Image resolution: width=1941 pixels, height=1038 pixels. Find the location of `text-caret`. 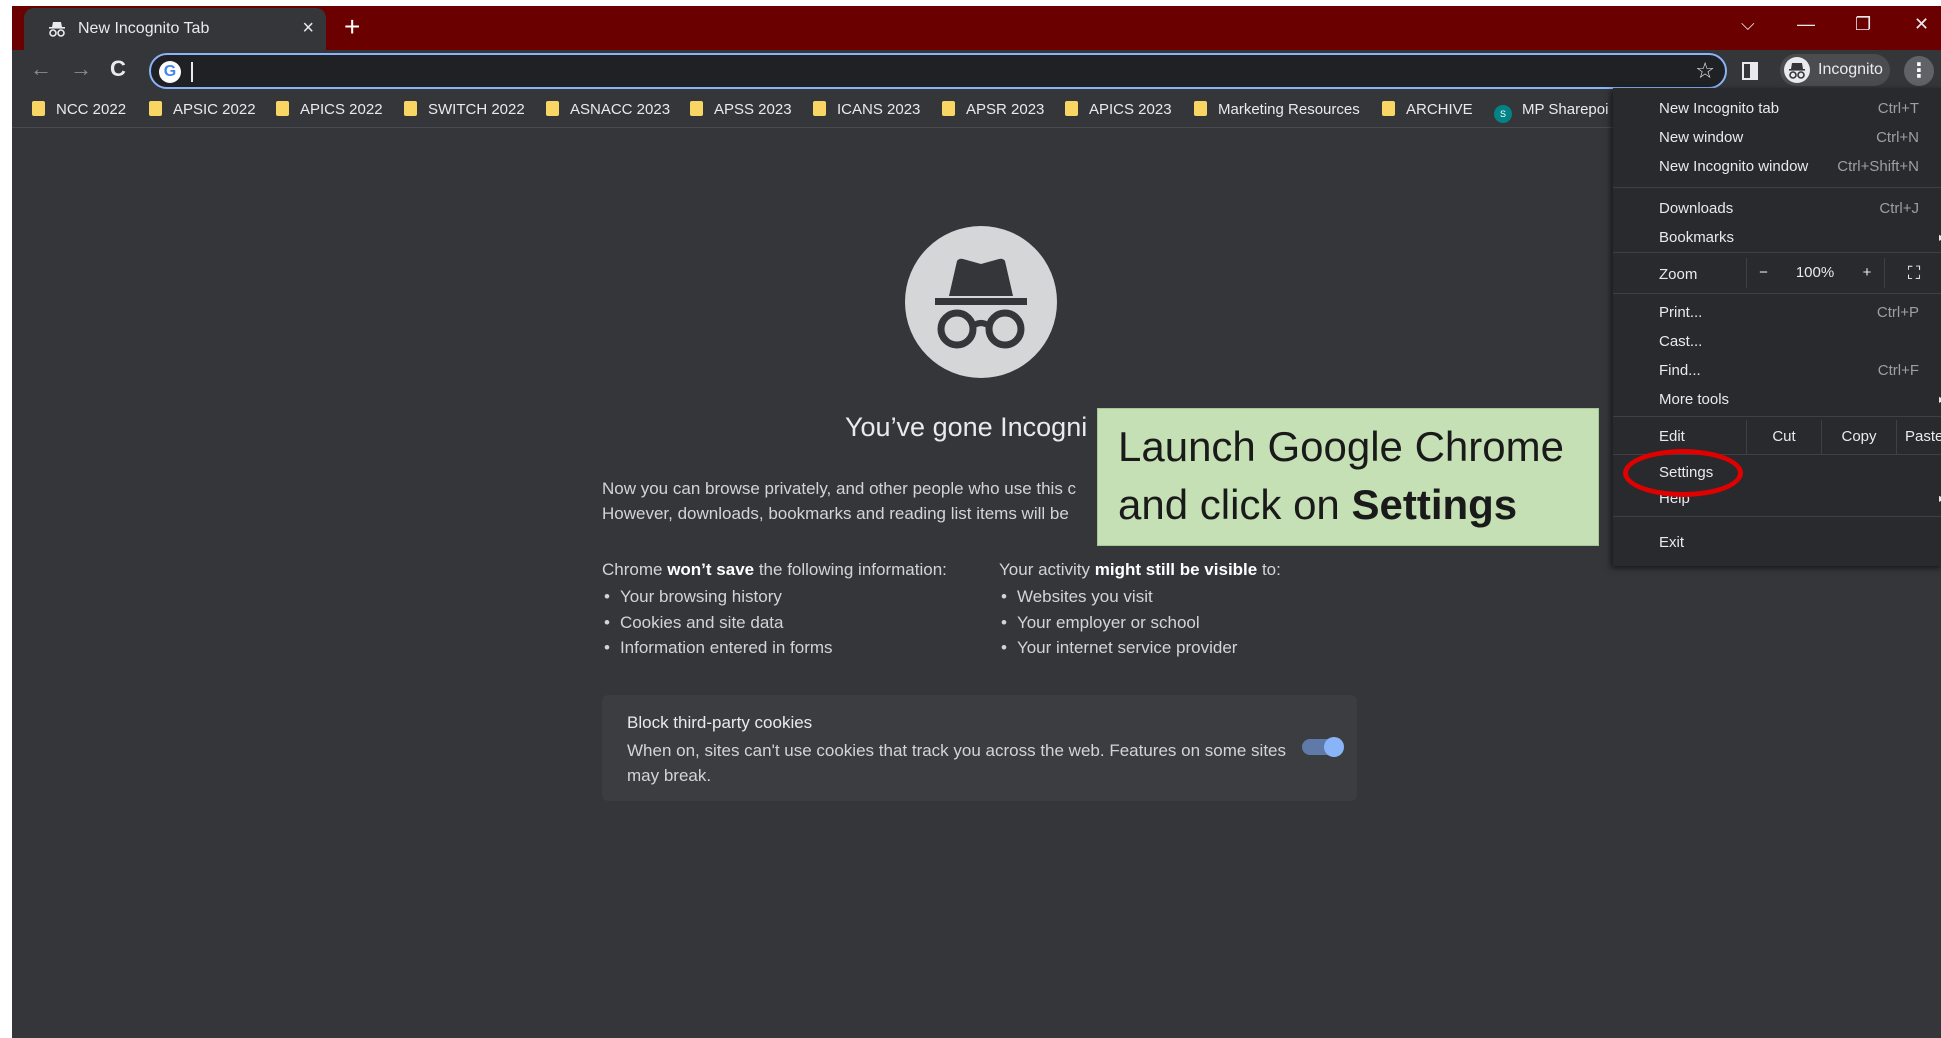

text-caret is located at coordinates (192, 72).